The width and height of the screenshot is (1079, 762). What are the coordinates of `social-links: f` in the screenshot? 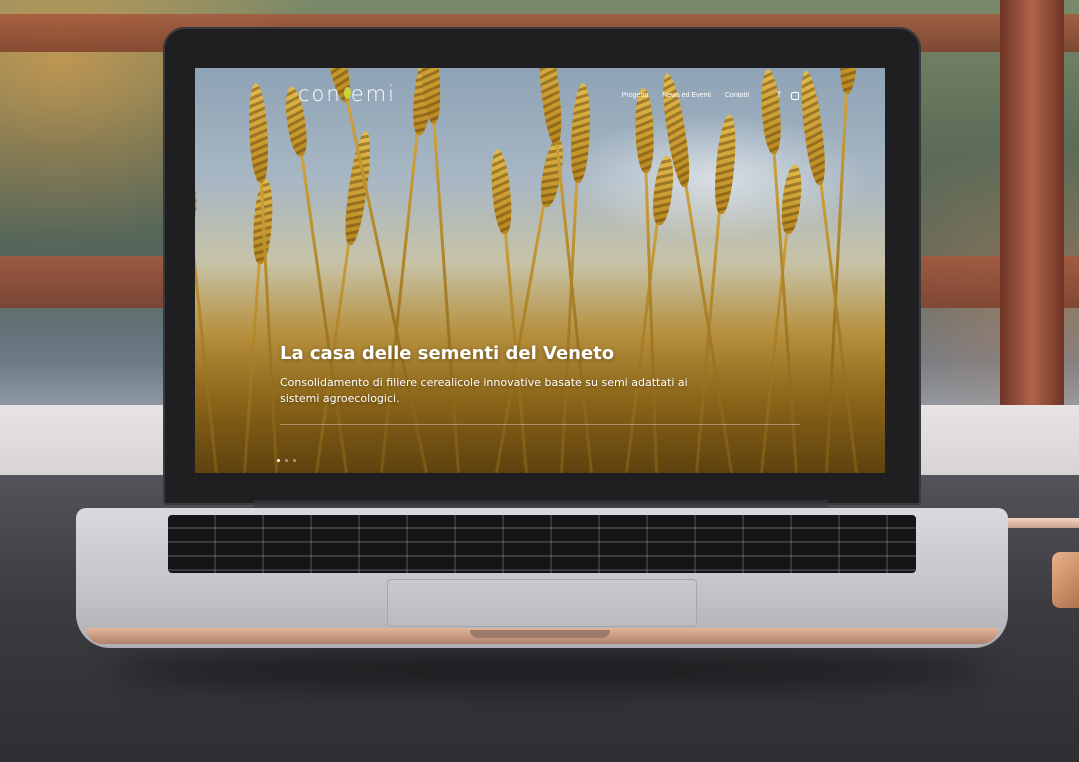 It's located at (787, 95).